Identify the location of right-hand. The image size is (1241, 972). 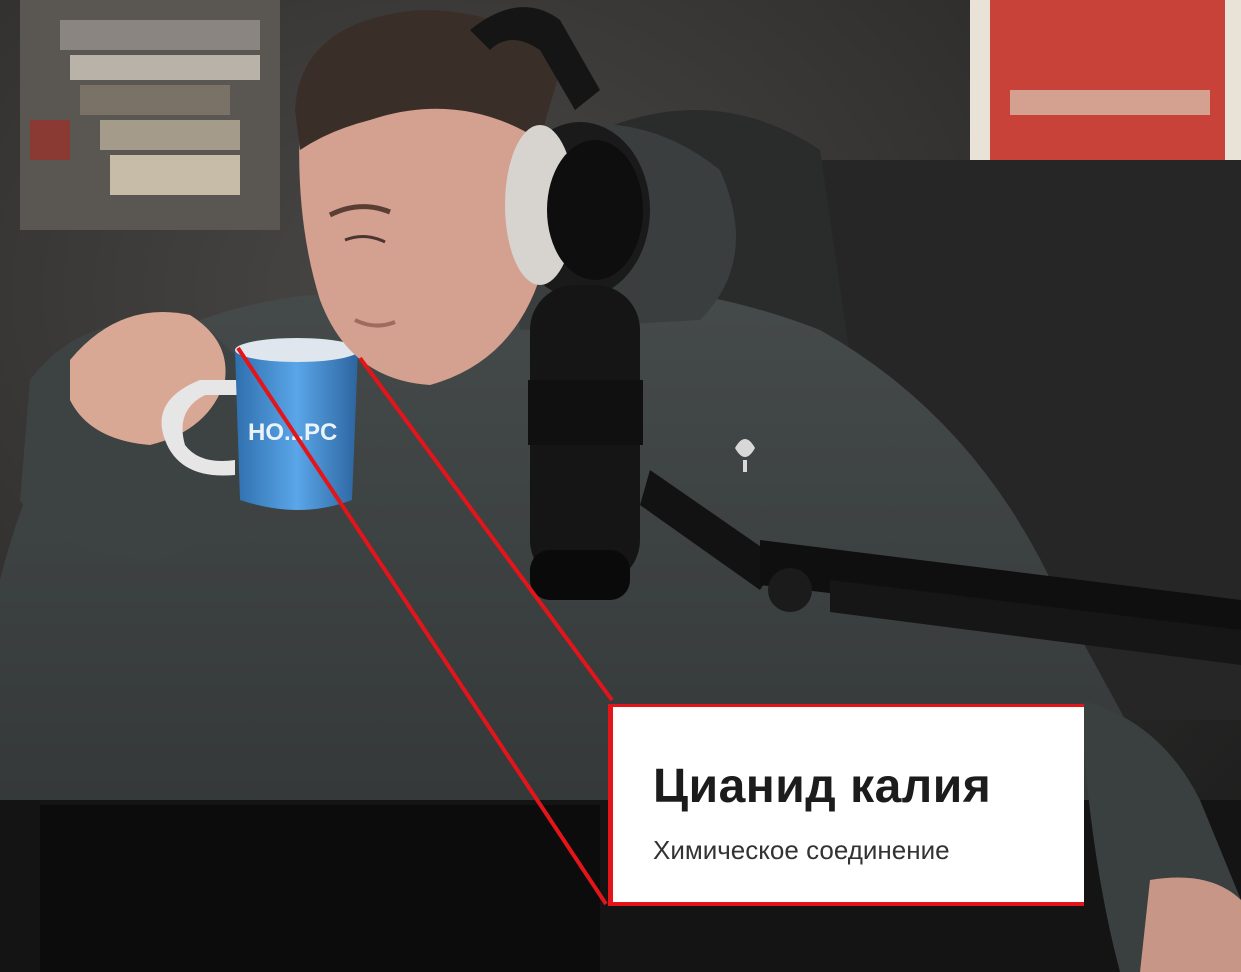
(1190, 924).